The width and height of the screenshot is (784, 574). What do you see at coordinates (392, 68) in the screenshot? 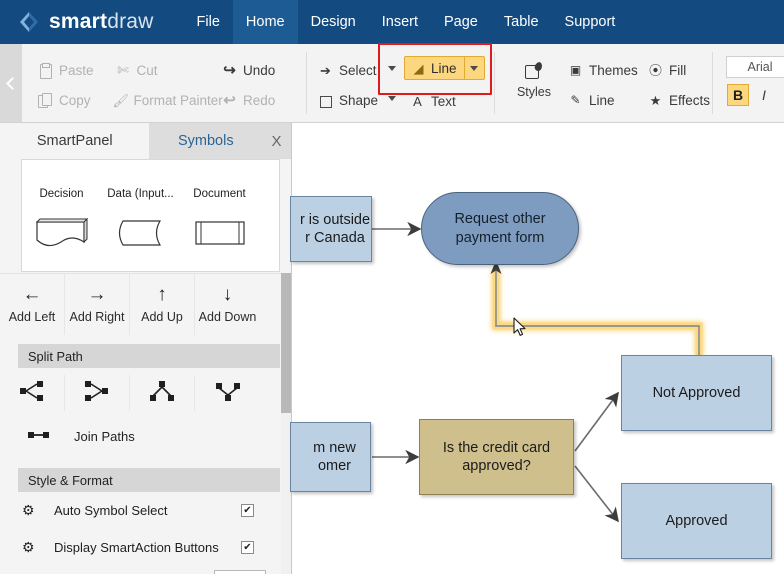
I see `select-tool-dropdown-caret` at bounding box center [392, 68].